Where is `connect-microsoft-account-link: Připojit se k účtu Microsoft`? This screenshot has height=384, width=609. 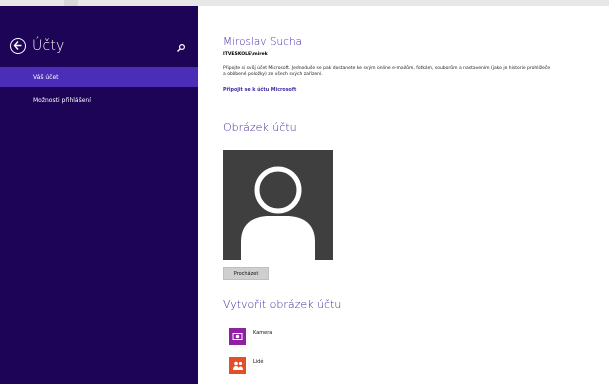 connect-microsoft-account-link: Připojit se k účtu Microsoft is located at coordinates (259, 90).